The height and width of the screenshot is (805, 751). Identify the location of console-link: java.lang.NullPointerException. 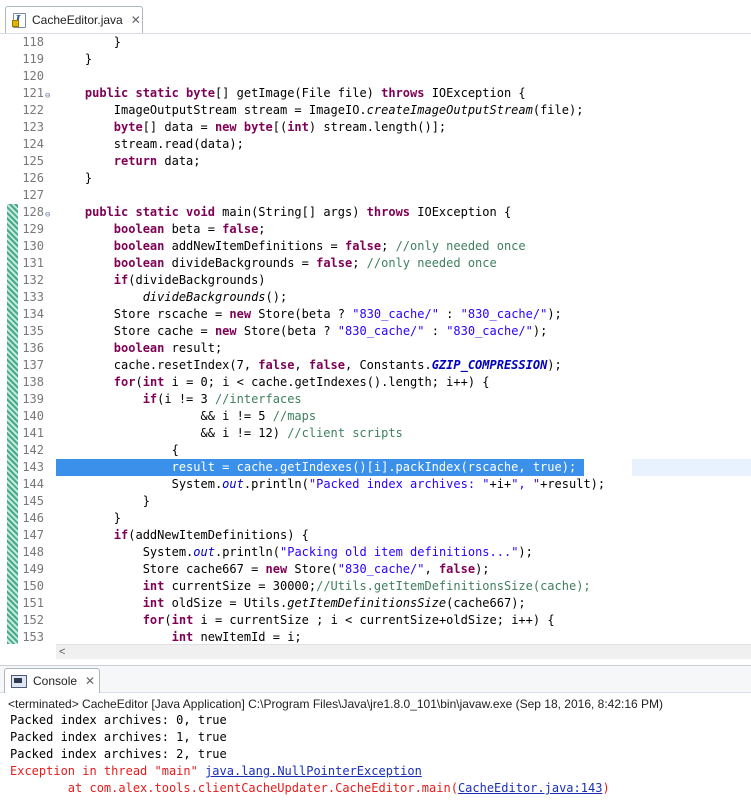
(313, 771).